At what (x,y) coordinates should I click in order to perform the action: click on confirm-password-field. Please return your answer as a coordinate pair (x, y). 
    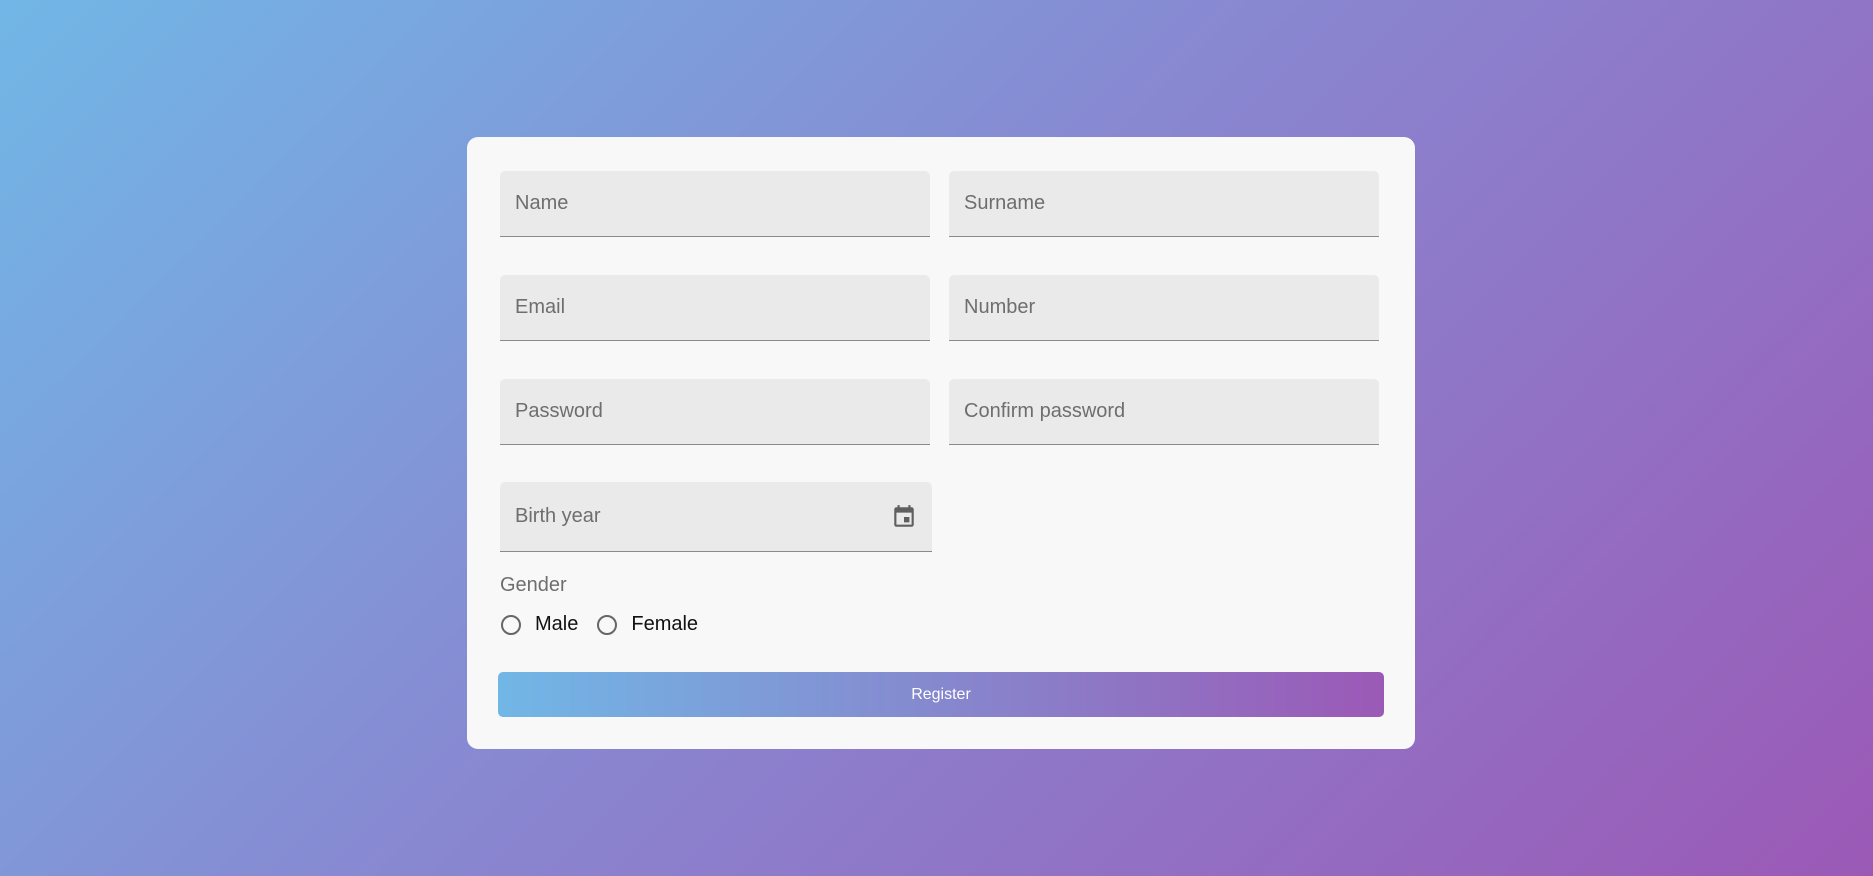
    Looking at the image, I should click on (1164, 412).